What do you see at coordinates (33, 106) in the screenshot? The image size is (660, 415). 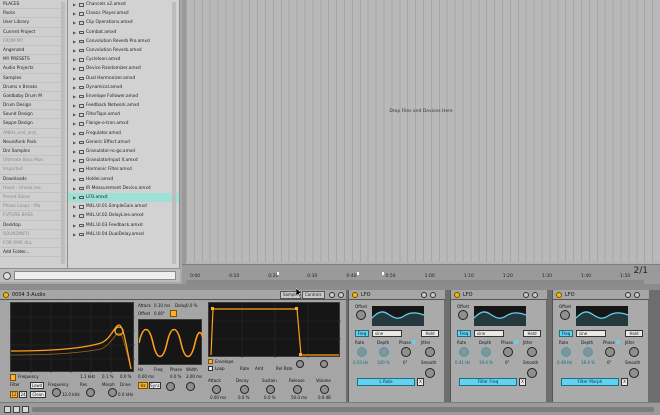 I see `place-item: Drum Design` at bounding box center [33, 106].